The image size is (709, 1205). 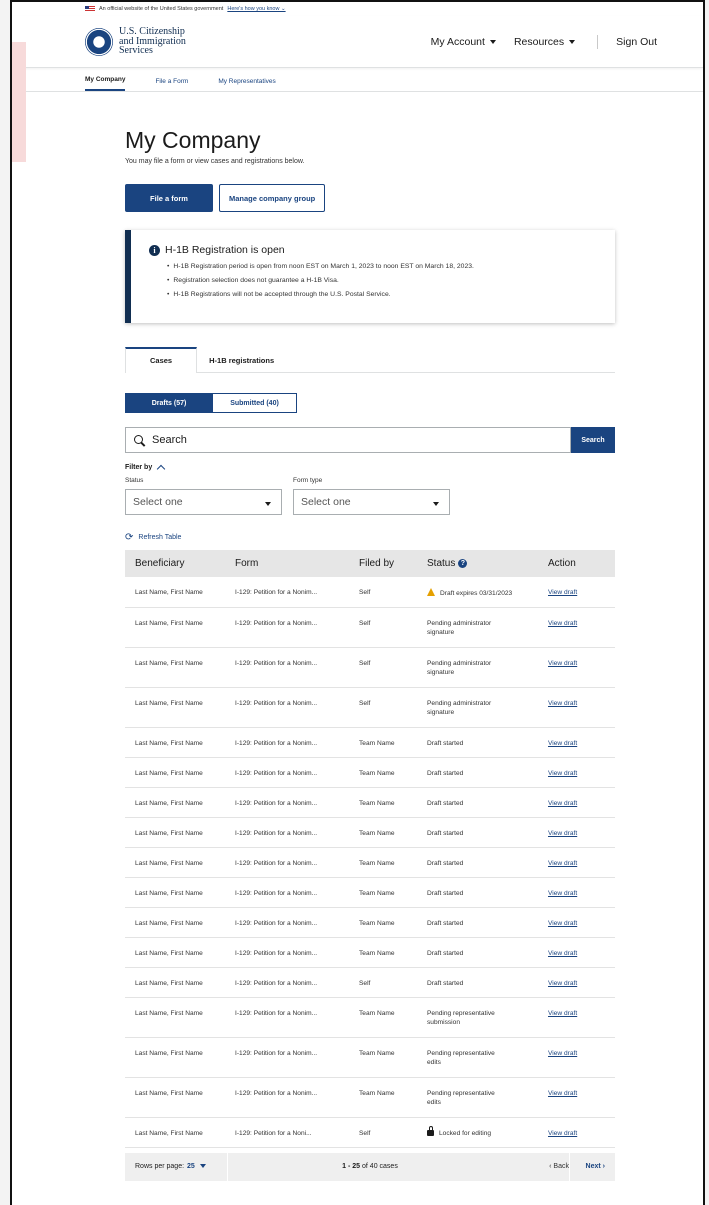 I want to click on filter-by-toggle: Filter by, so click(x=370, y=468).